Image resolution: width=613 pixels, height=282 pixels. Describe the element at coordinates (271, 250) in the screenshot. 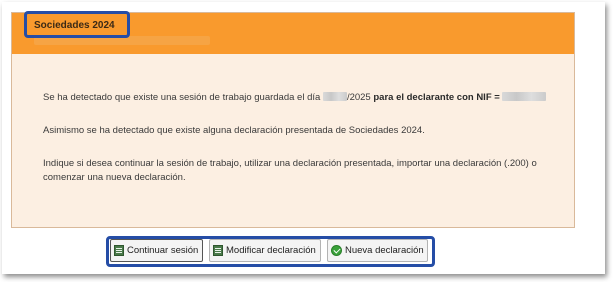

I see `modify-declaration-label: Modificar declaración` at that location.